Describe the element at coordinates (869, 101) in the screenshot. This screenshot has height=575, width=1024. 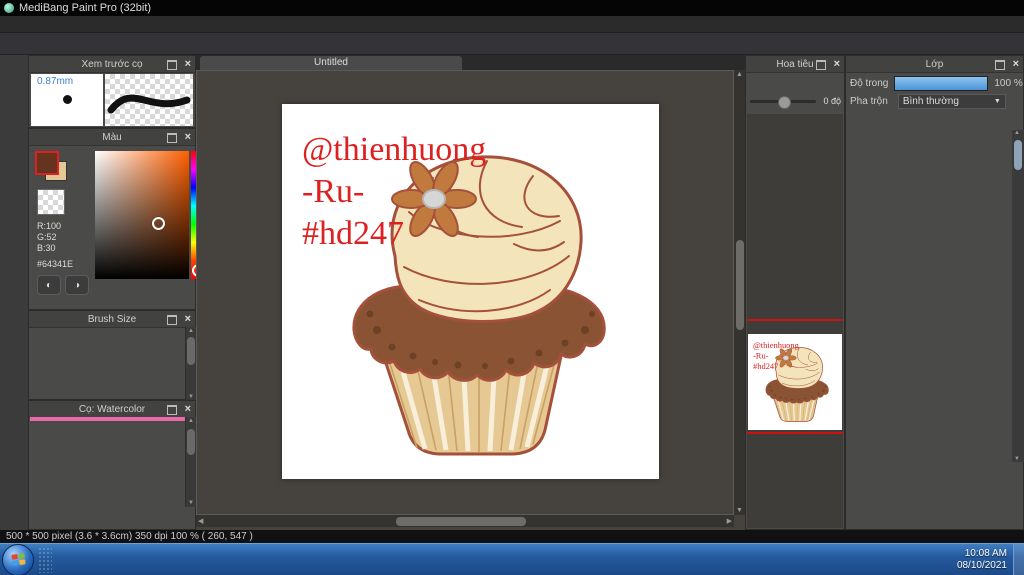
I see `blend-label: Pha trộn` at that location.